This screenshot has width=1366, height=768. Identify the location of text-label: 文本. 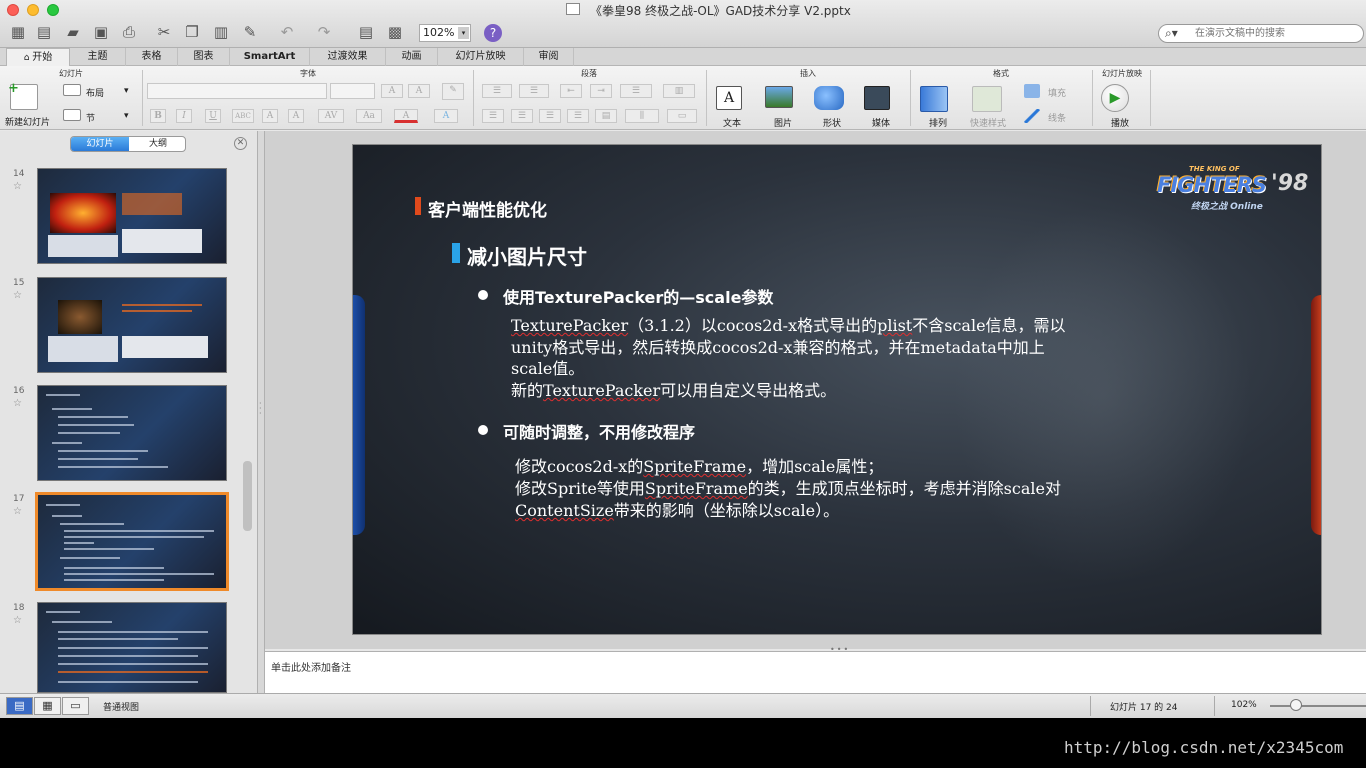
(732, 122).